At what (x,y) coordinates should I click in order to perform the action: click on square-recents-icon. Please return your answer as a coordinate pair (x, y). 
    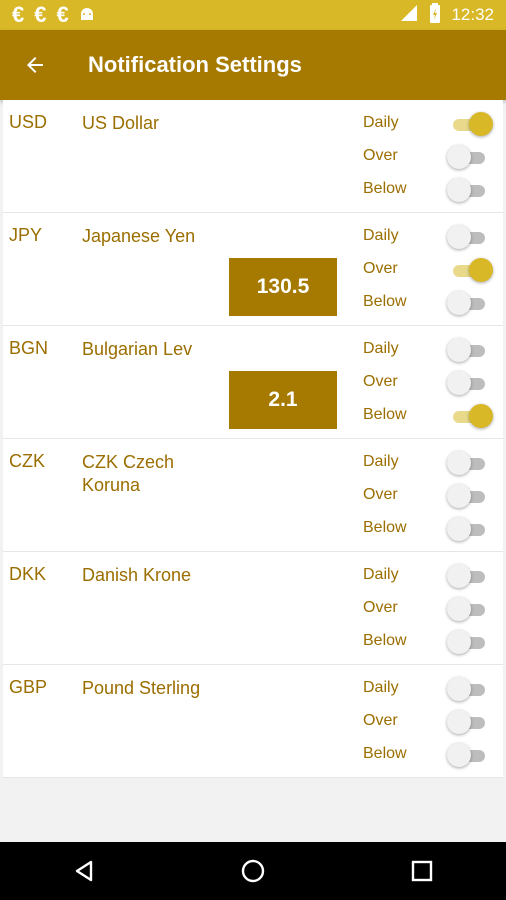
    Looking at the image, I should click on (421, 871).